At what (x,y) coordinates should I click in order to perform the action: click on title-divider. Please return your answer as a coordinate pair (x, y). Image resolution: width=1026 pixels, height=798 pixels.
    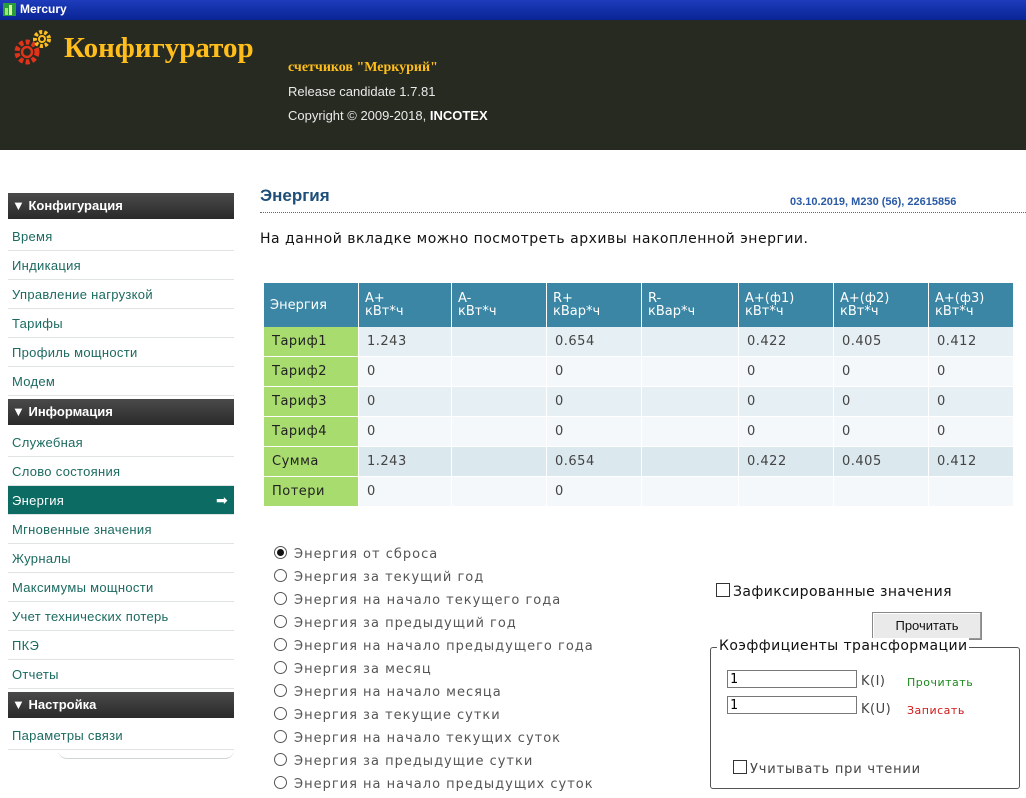
    Looking at the image, I should click on (643, 212).